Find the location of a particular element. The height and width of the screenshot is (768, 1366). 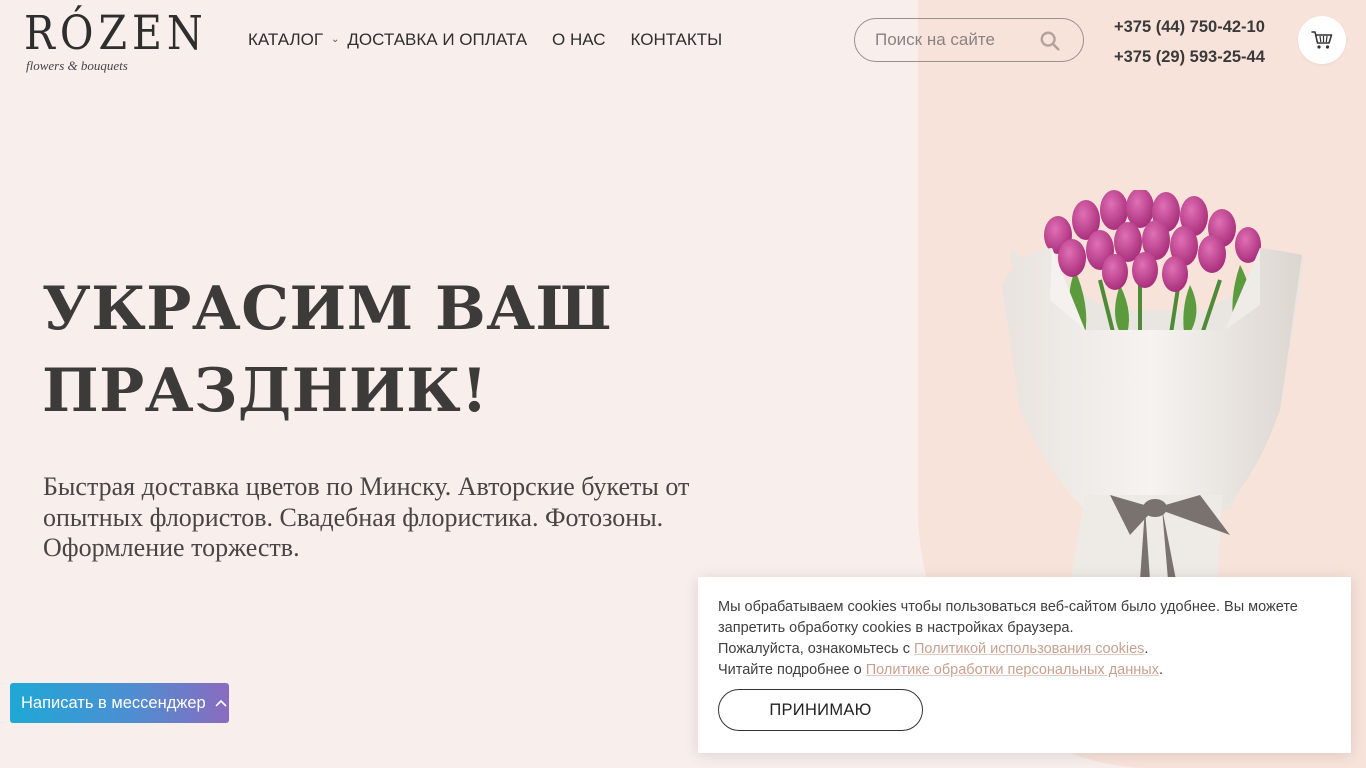

chevron-down-icon: ⌄ is located at coordinates (335, 39).